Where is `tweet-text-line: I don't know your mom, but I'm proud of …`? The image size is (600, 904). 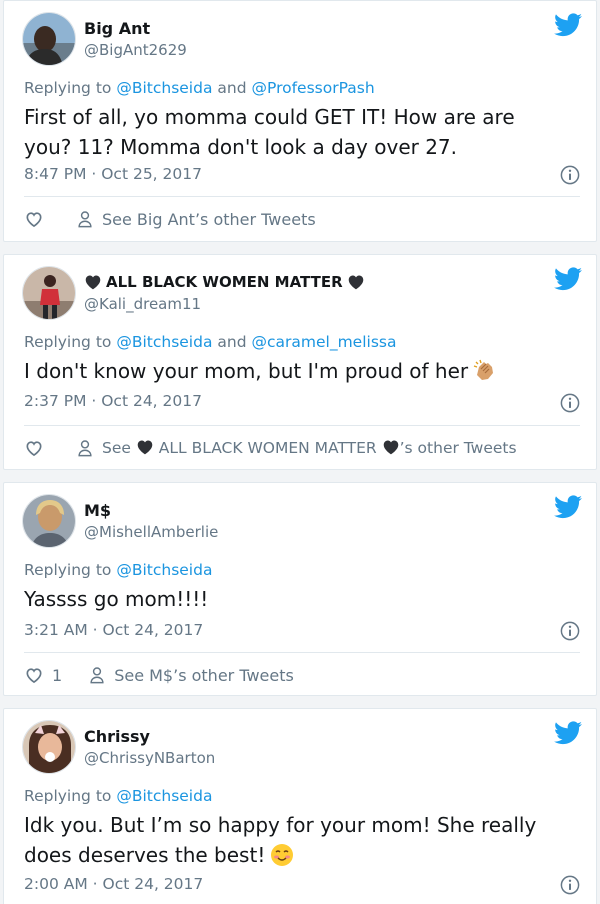
tweet-text-line: I don't know your mom, but I'm proud of … is located at coordinates (246, 371).